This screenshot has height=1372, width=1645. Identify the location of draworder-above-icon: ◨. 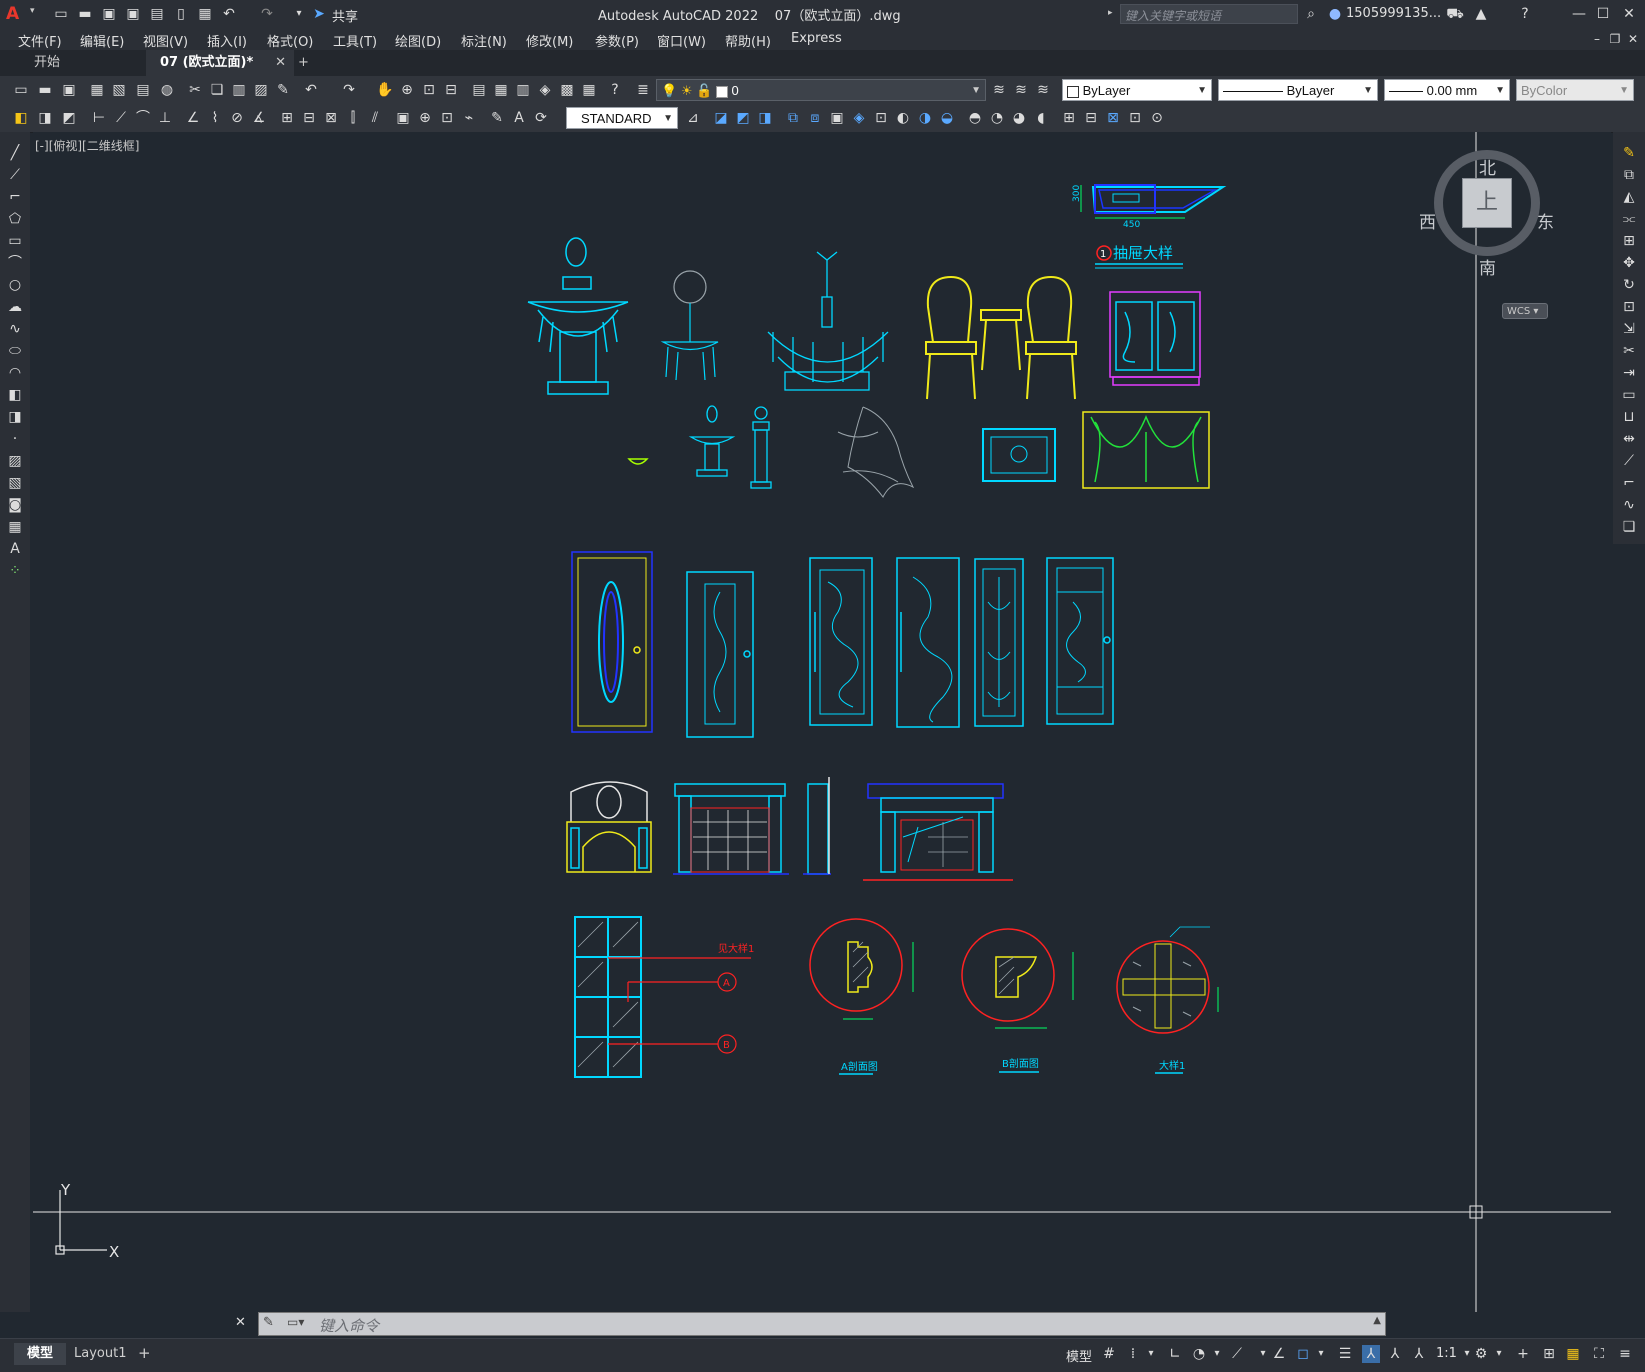
(765, 118).